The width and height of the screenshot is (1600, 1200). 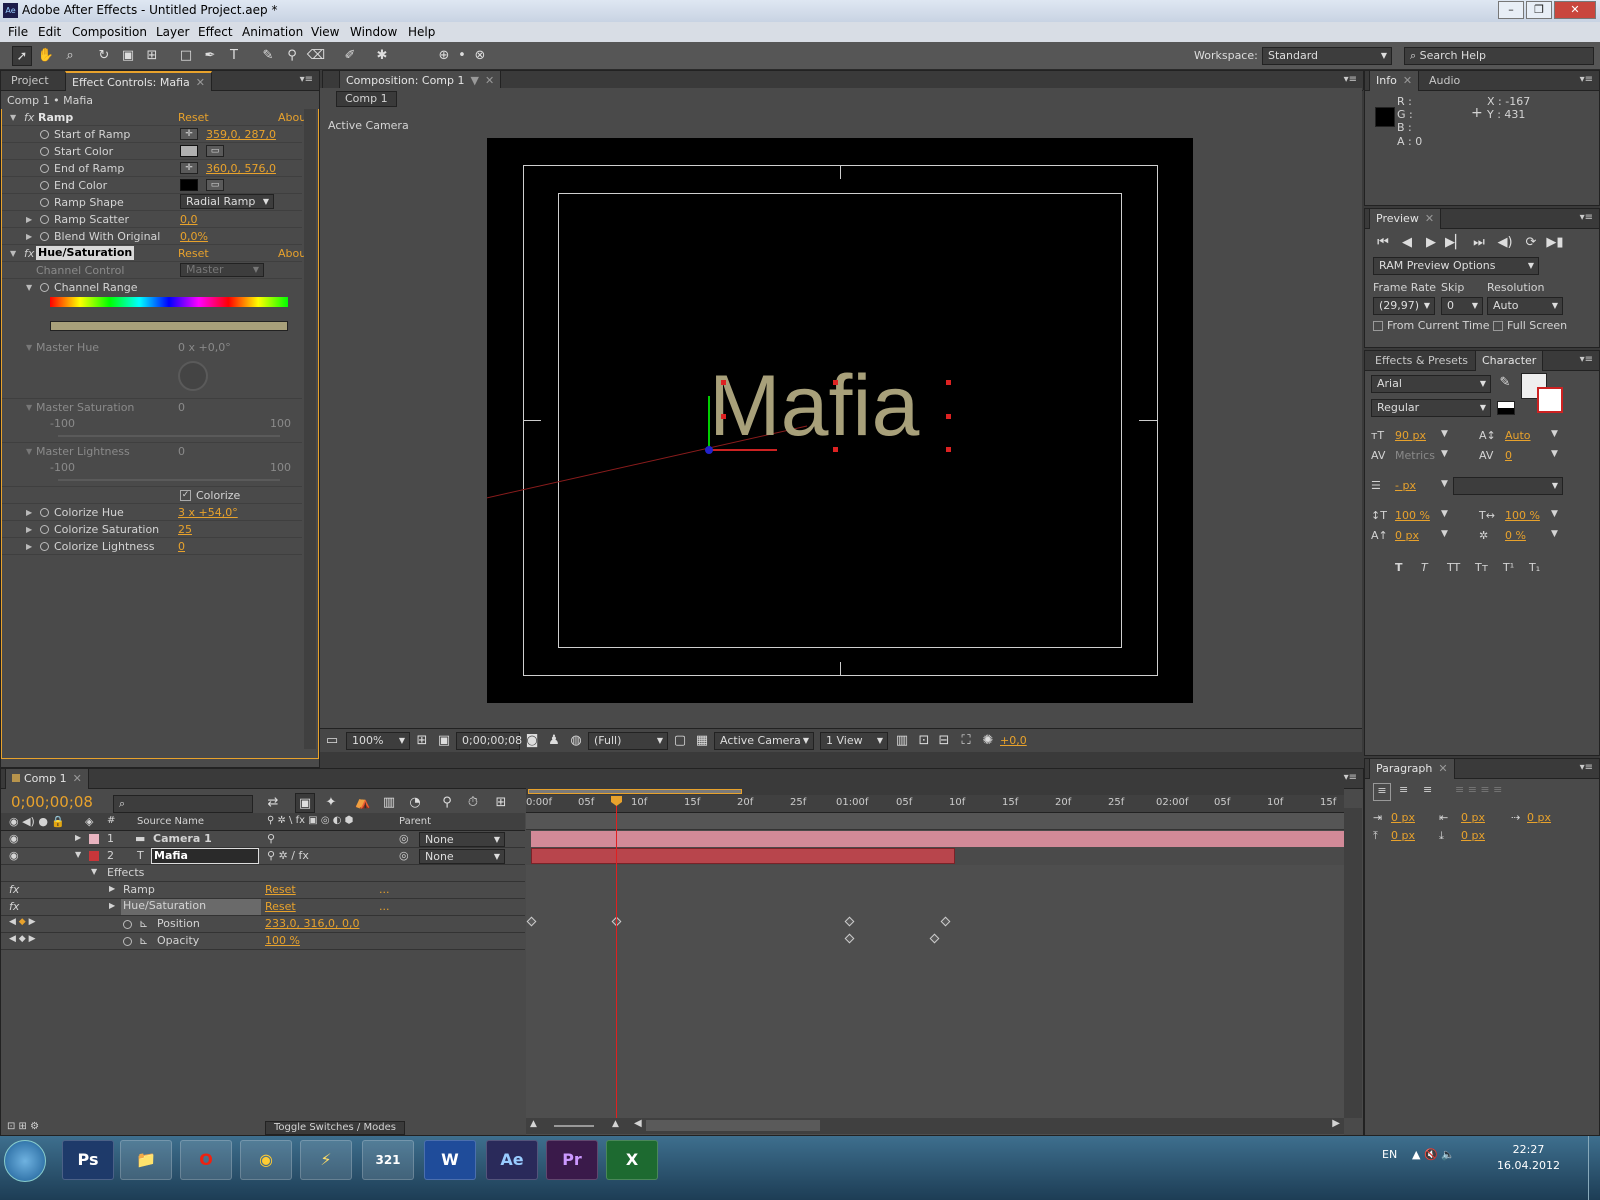 What do you see at coordinates (572, 1160) in the screenshot?
I see `premiere-taskbar-icon: Pr` at bounding box center [572, 1160].